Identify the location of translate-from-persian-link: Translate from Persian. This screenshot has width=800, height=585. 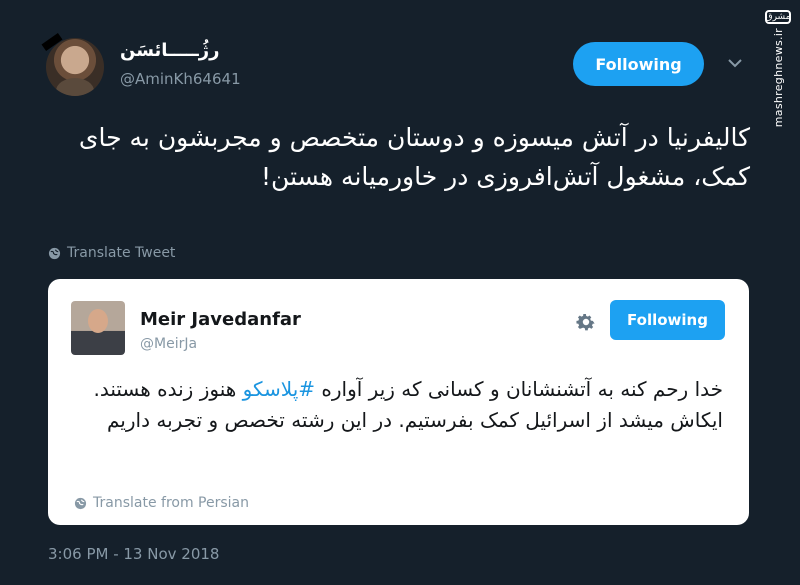
(161, 503).